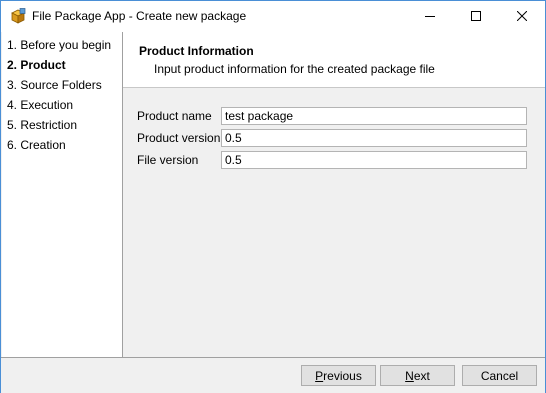 This screenshot has height=393, width=546. What do you see at coordinates (40, 105) in the screenshot?
I see `step-execution: 4. Execution` at bounding box center [40, 105].